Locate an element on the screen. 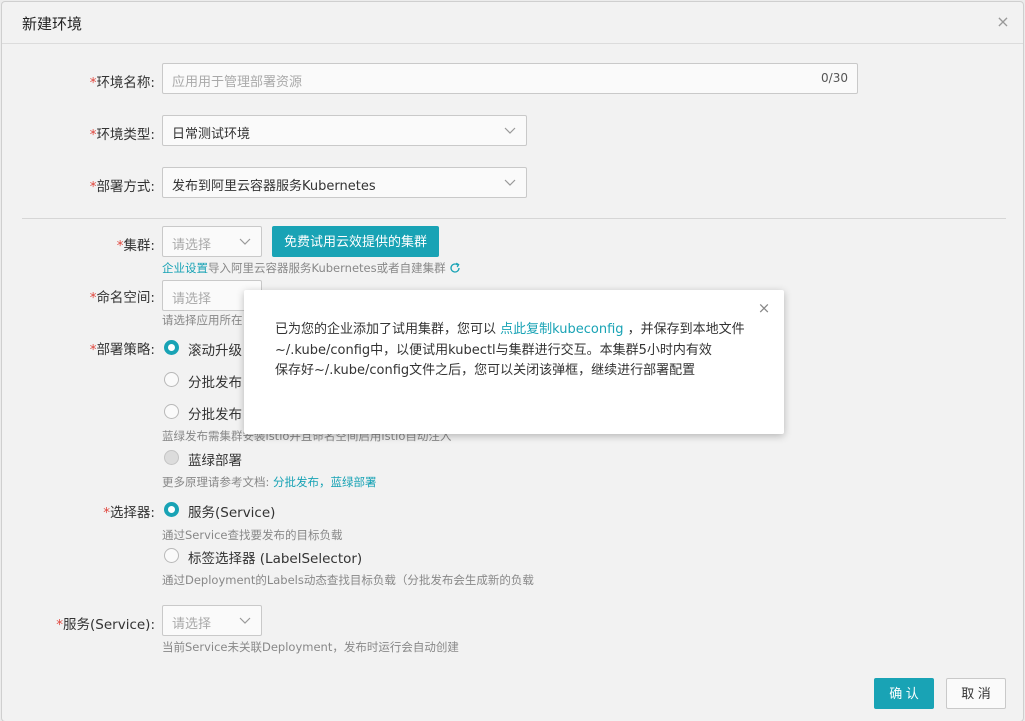  deploy-method-select: 发布到阿里云容器服务Kubernetes is located at coordinates (344, 182).